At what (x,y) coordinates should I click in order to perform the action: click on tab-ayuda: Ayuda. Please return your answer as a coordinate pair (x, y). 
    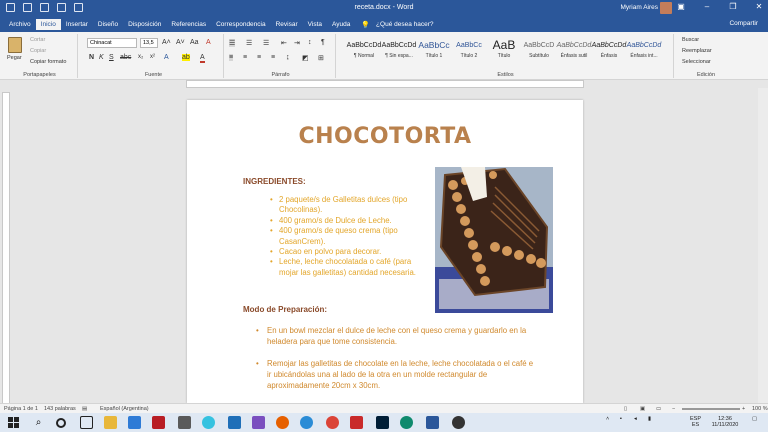
    Looking at the image, I should click on (341, 24).